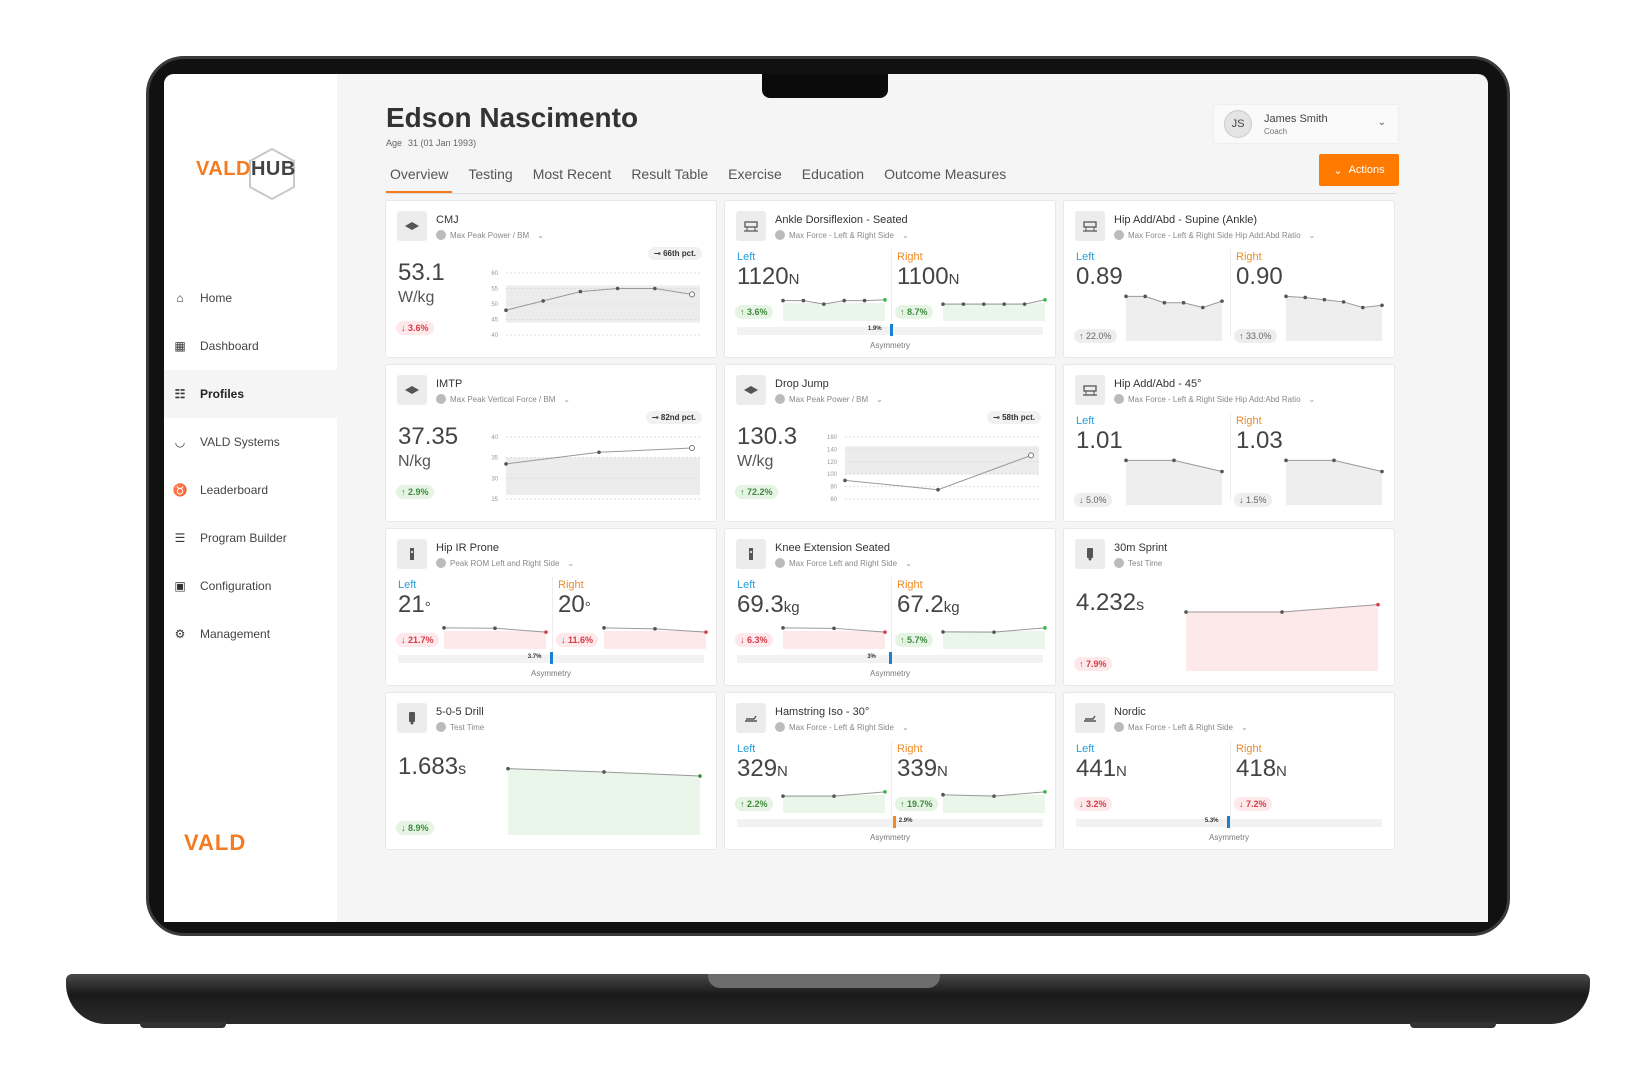 The width and height of the screenshot is (1632, 1082). What do you see at coordinates (250, 490) in the screenshot?
I see `sidebar-item-leaderboard: ♉ Leaderboard` at bounding box center [250, 490].